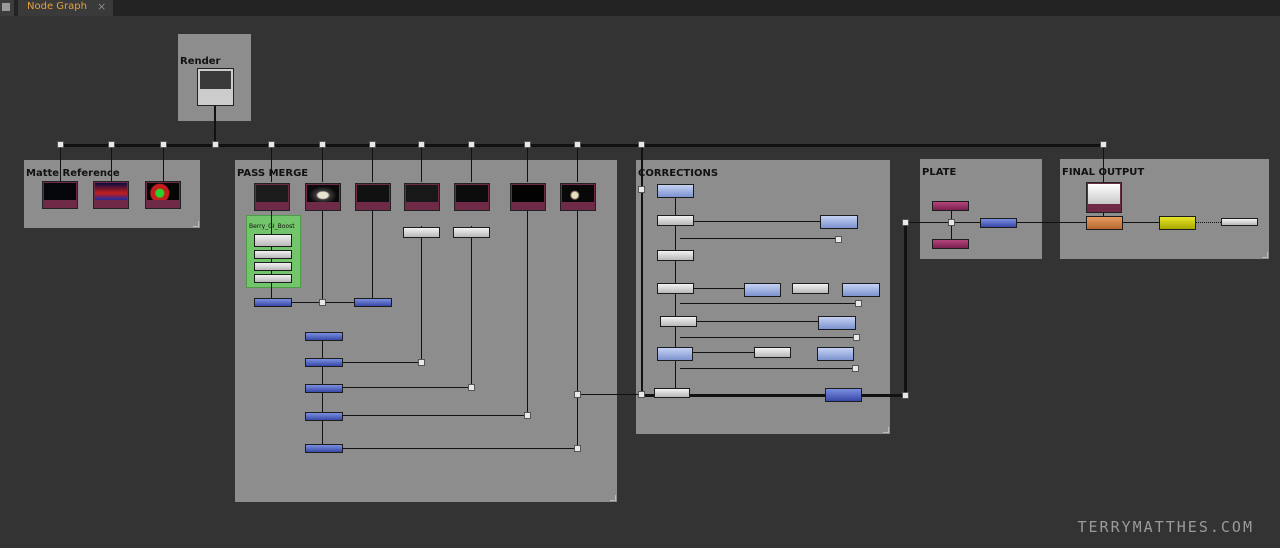  What do you see at coordinates (998, 223) in the screenshot?
I see `plate-merge-node` at bounding box center [998, 223].